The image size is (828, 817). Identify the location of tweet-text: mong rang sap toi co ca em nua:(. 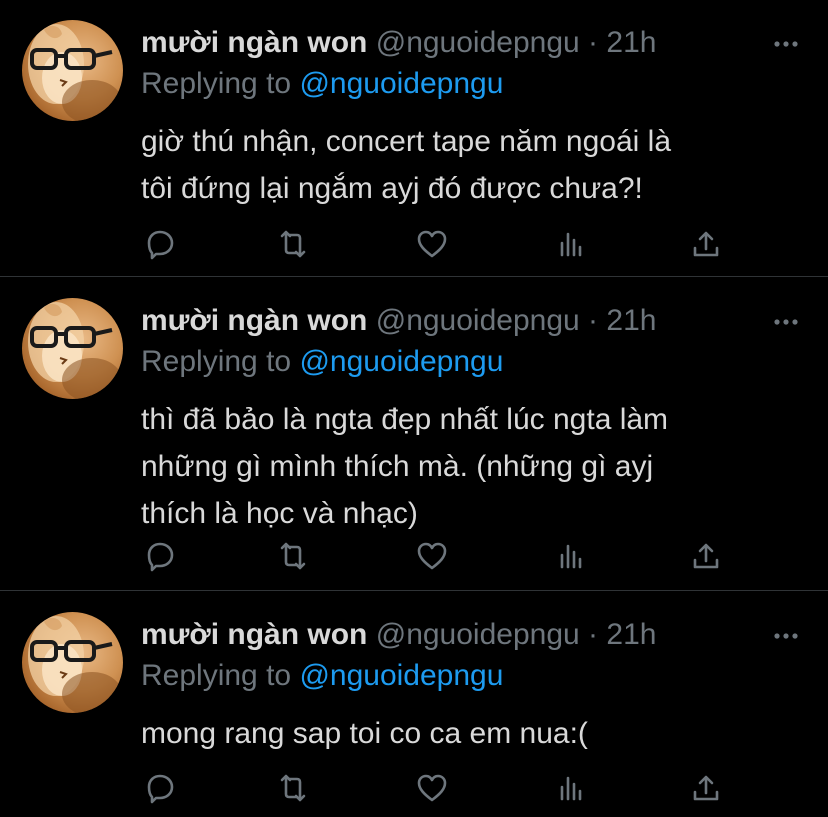
(473, 733).